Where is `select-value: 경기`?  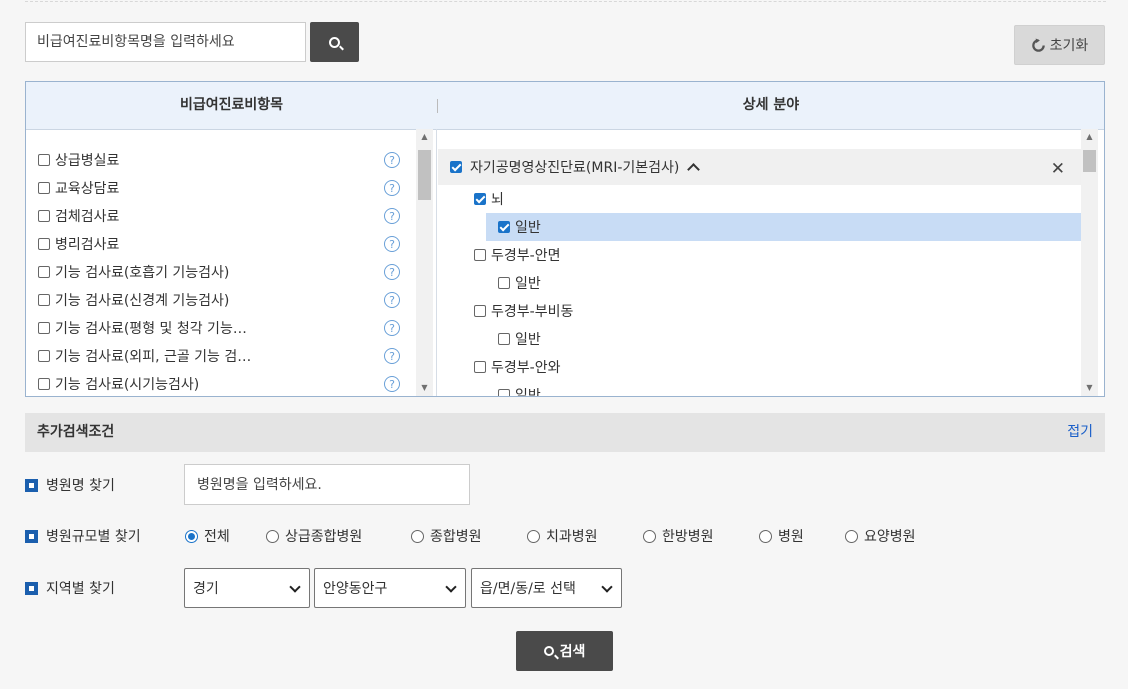
select-value: 경기 is located at coordinates (206, 589).